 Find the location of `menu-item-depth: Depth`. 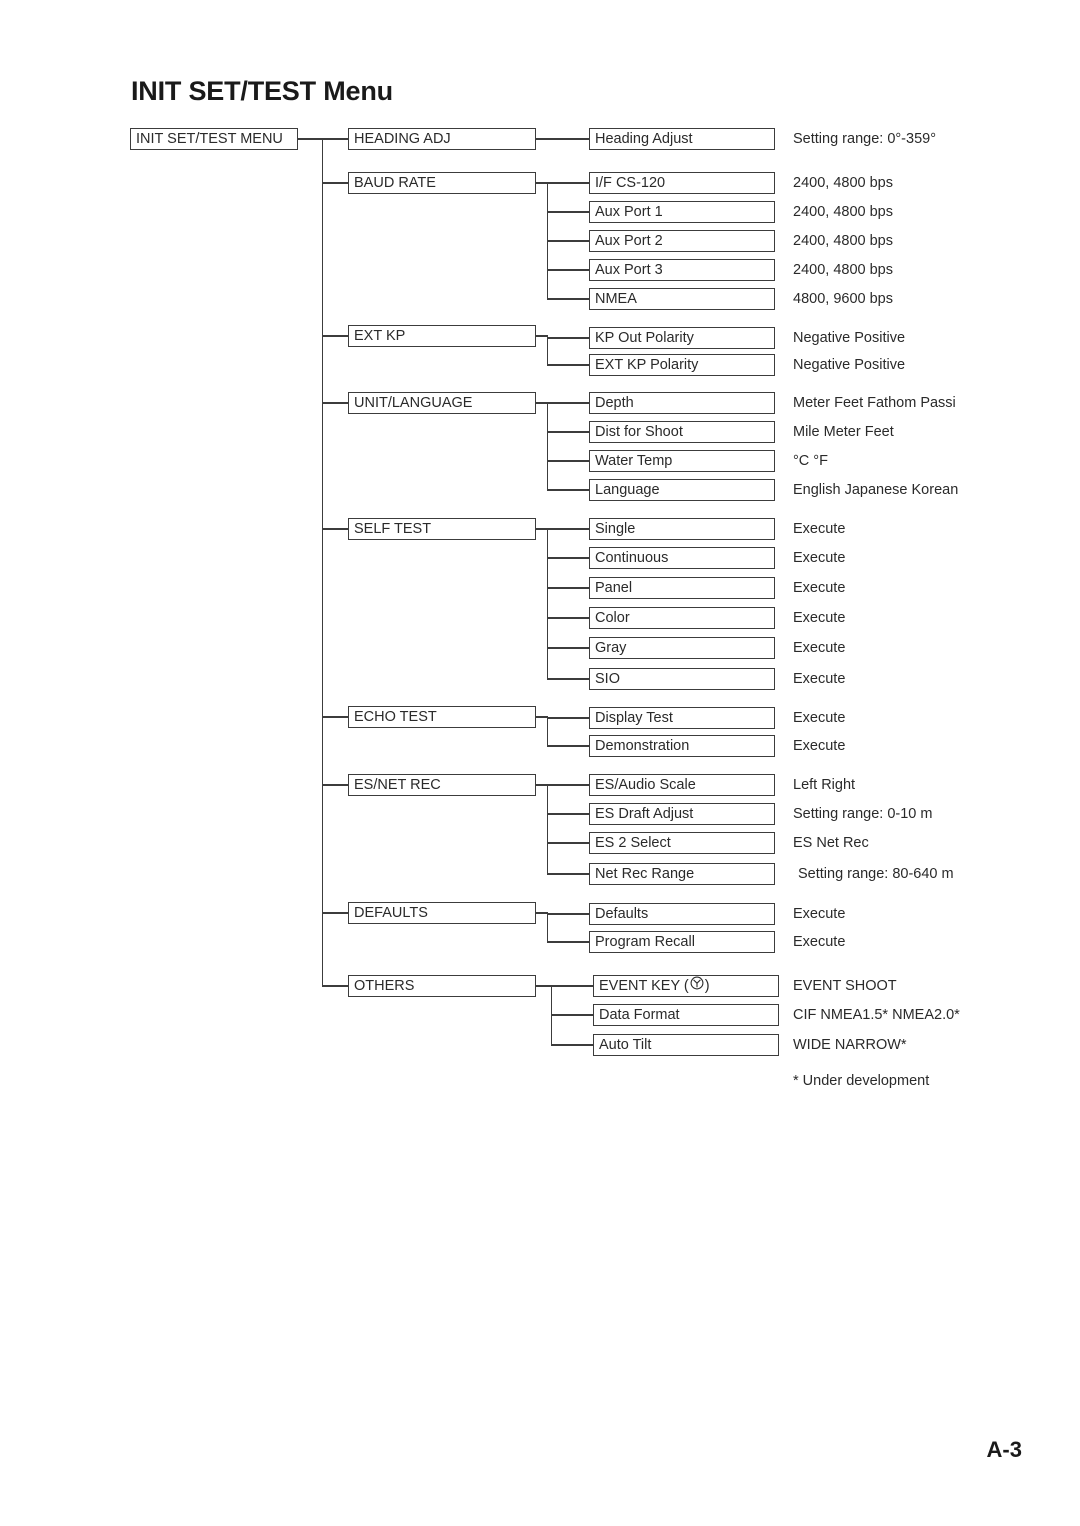

menu-item-depth: Depth is located at coordinates (682, 403).